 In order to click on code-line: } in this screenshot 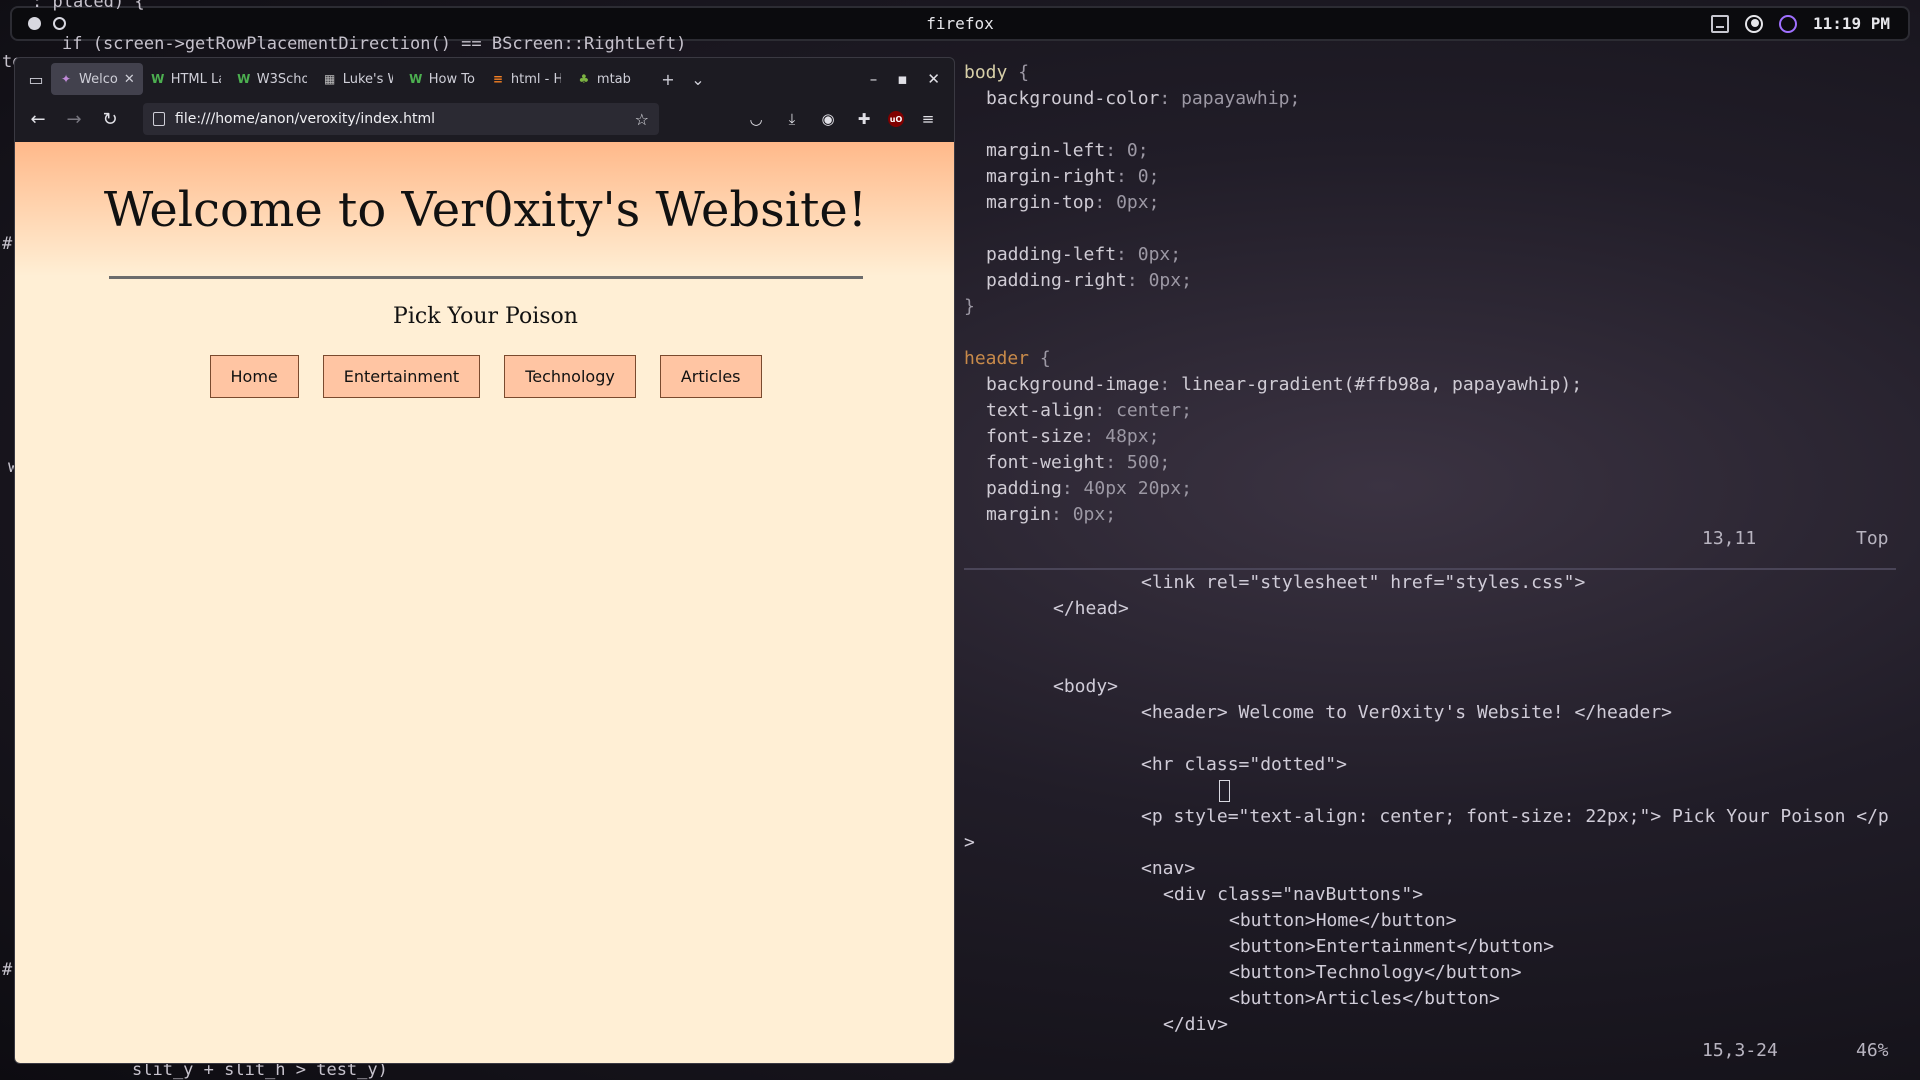, I will do `click(969, 306)`.